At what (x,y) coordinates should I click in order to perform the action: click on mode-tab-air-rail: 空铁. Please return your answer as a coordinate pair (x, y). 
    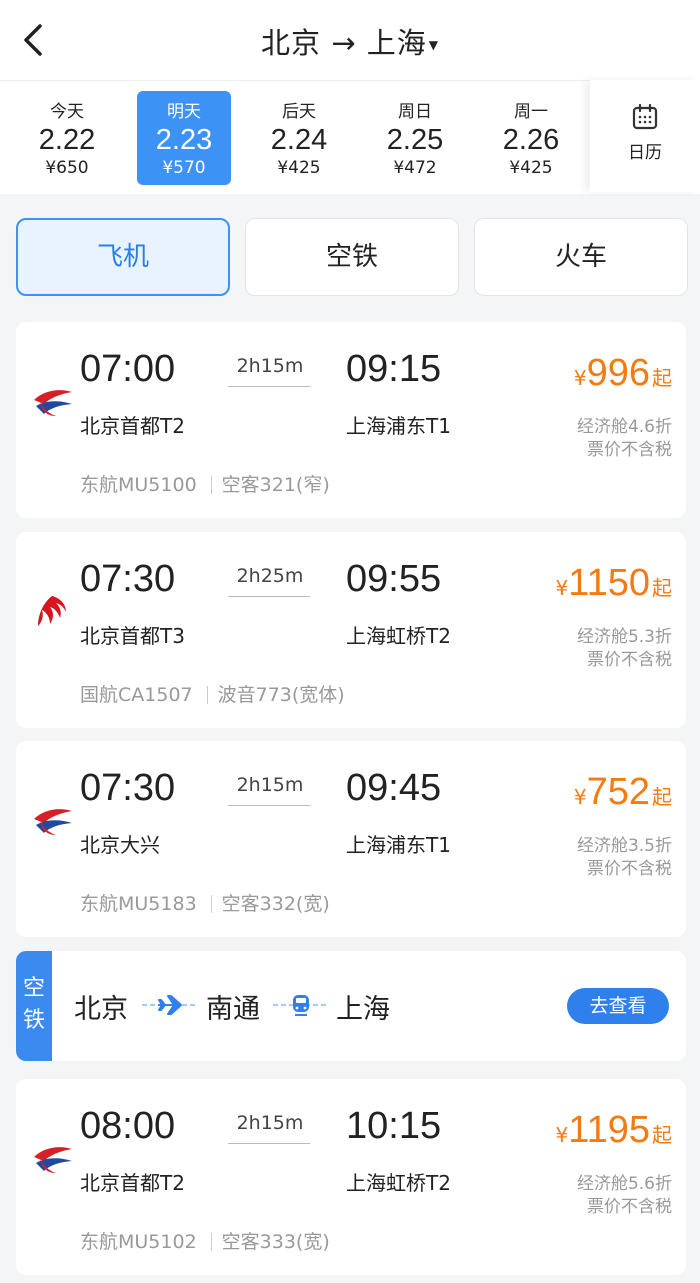
    Looking at the image, I should click on (352, 257).